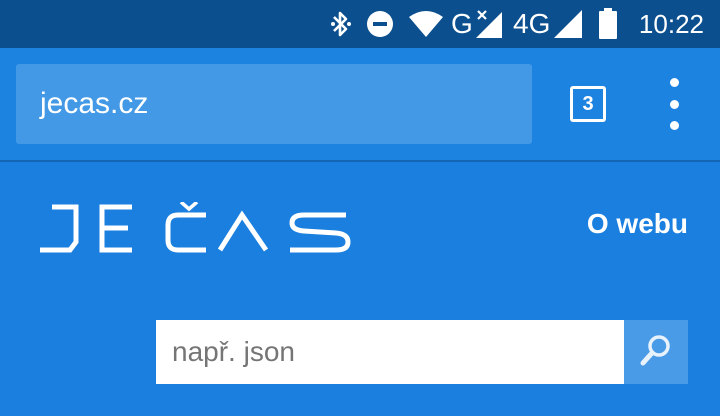 The width and height of the screenshot is (720, 416). Describe the element at coordinates (477, 24) in the screenshot. I see `signal-no-data-icon: G` at that location.